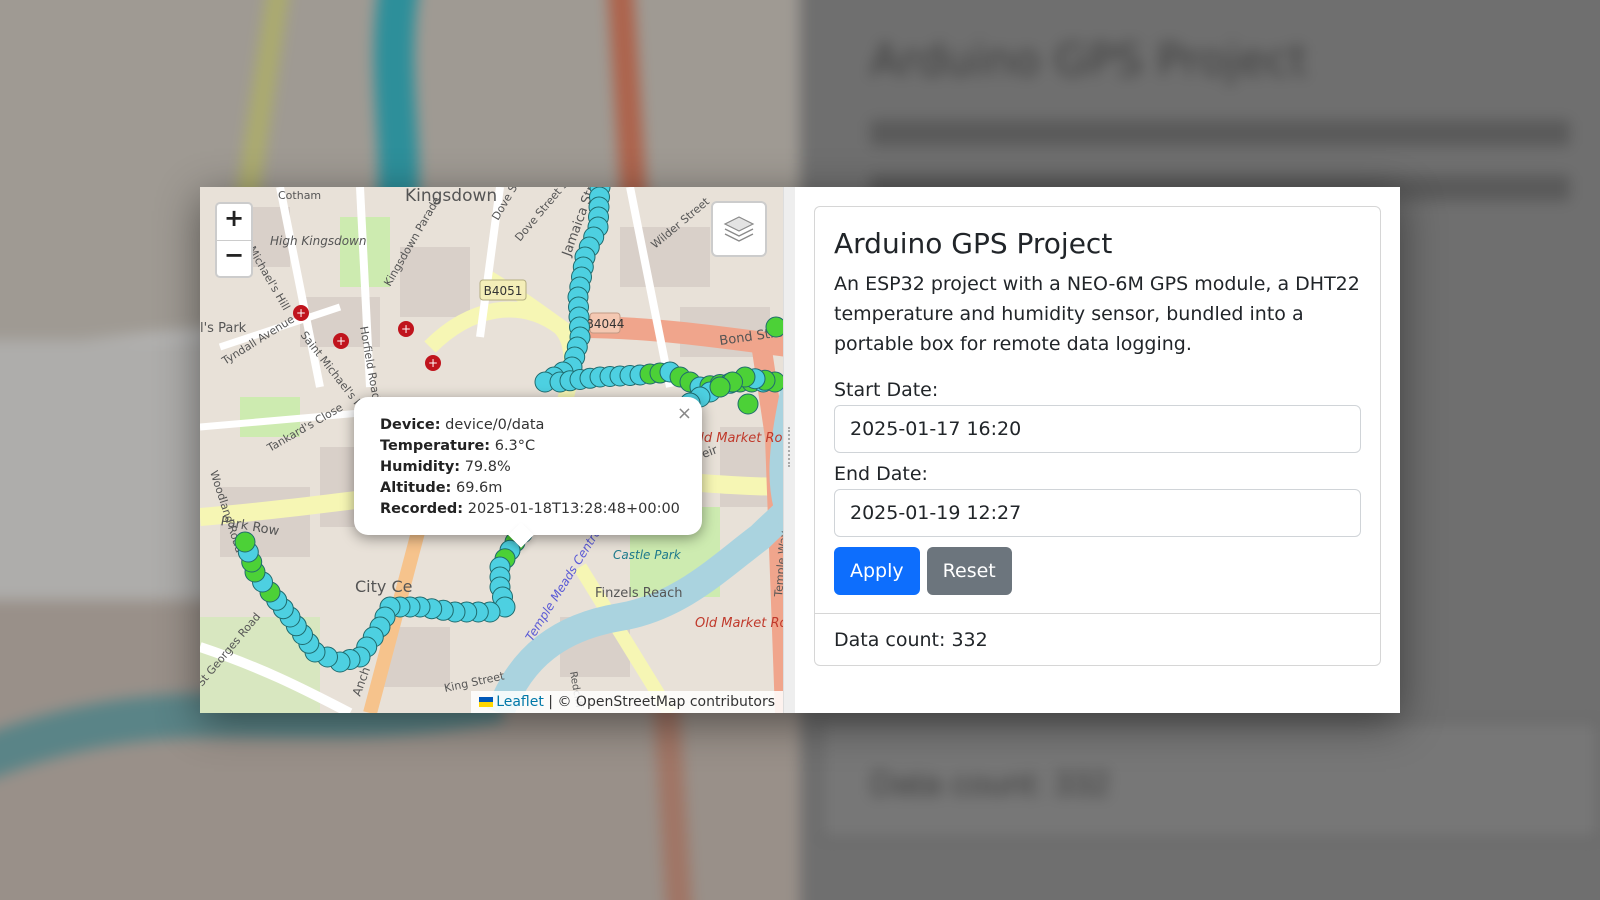 The height and width of the screenshot is (900, 1600). I want to click on popup-humidity-label: Humidity:, so click(420, 467).